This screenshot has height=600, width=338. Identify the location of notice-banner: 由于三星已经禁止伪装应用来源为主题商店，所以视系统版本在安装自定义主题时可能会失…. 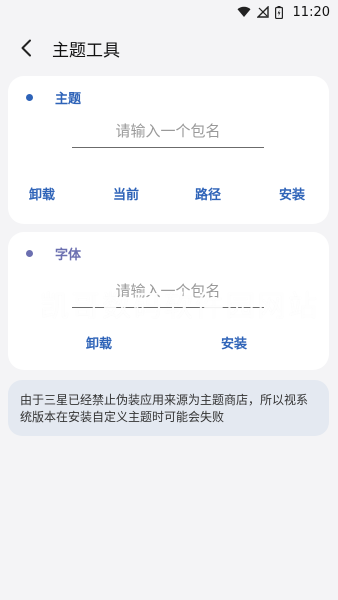
(168, 408).